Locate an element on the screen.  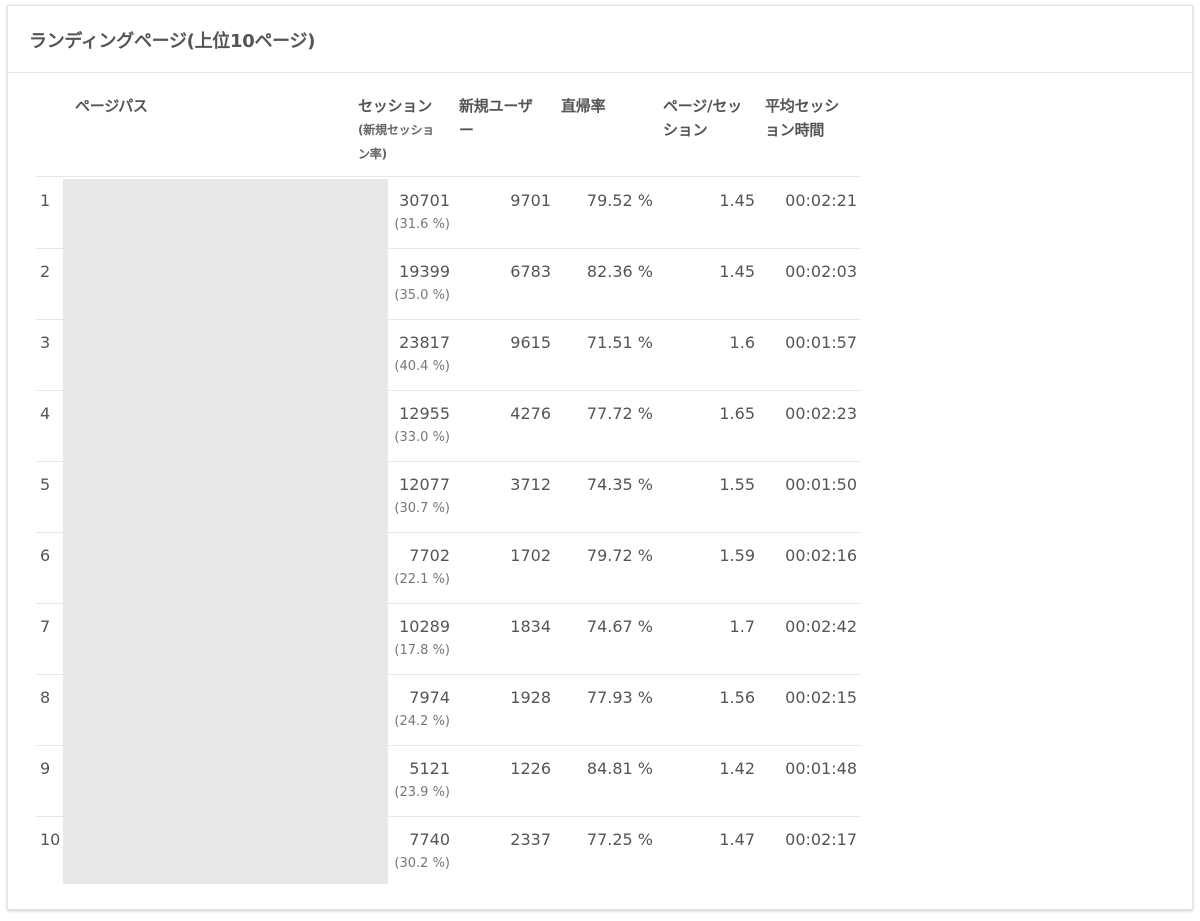
row-pages-per-session: 1.56 is located at coordinates (737, 697).